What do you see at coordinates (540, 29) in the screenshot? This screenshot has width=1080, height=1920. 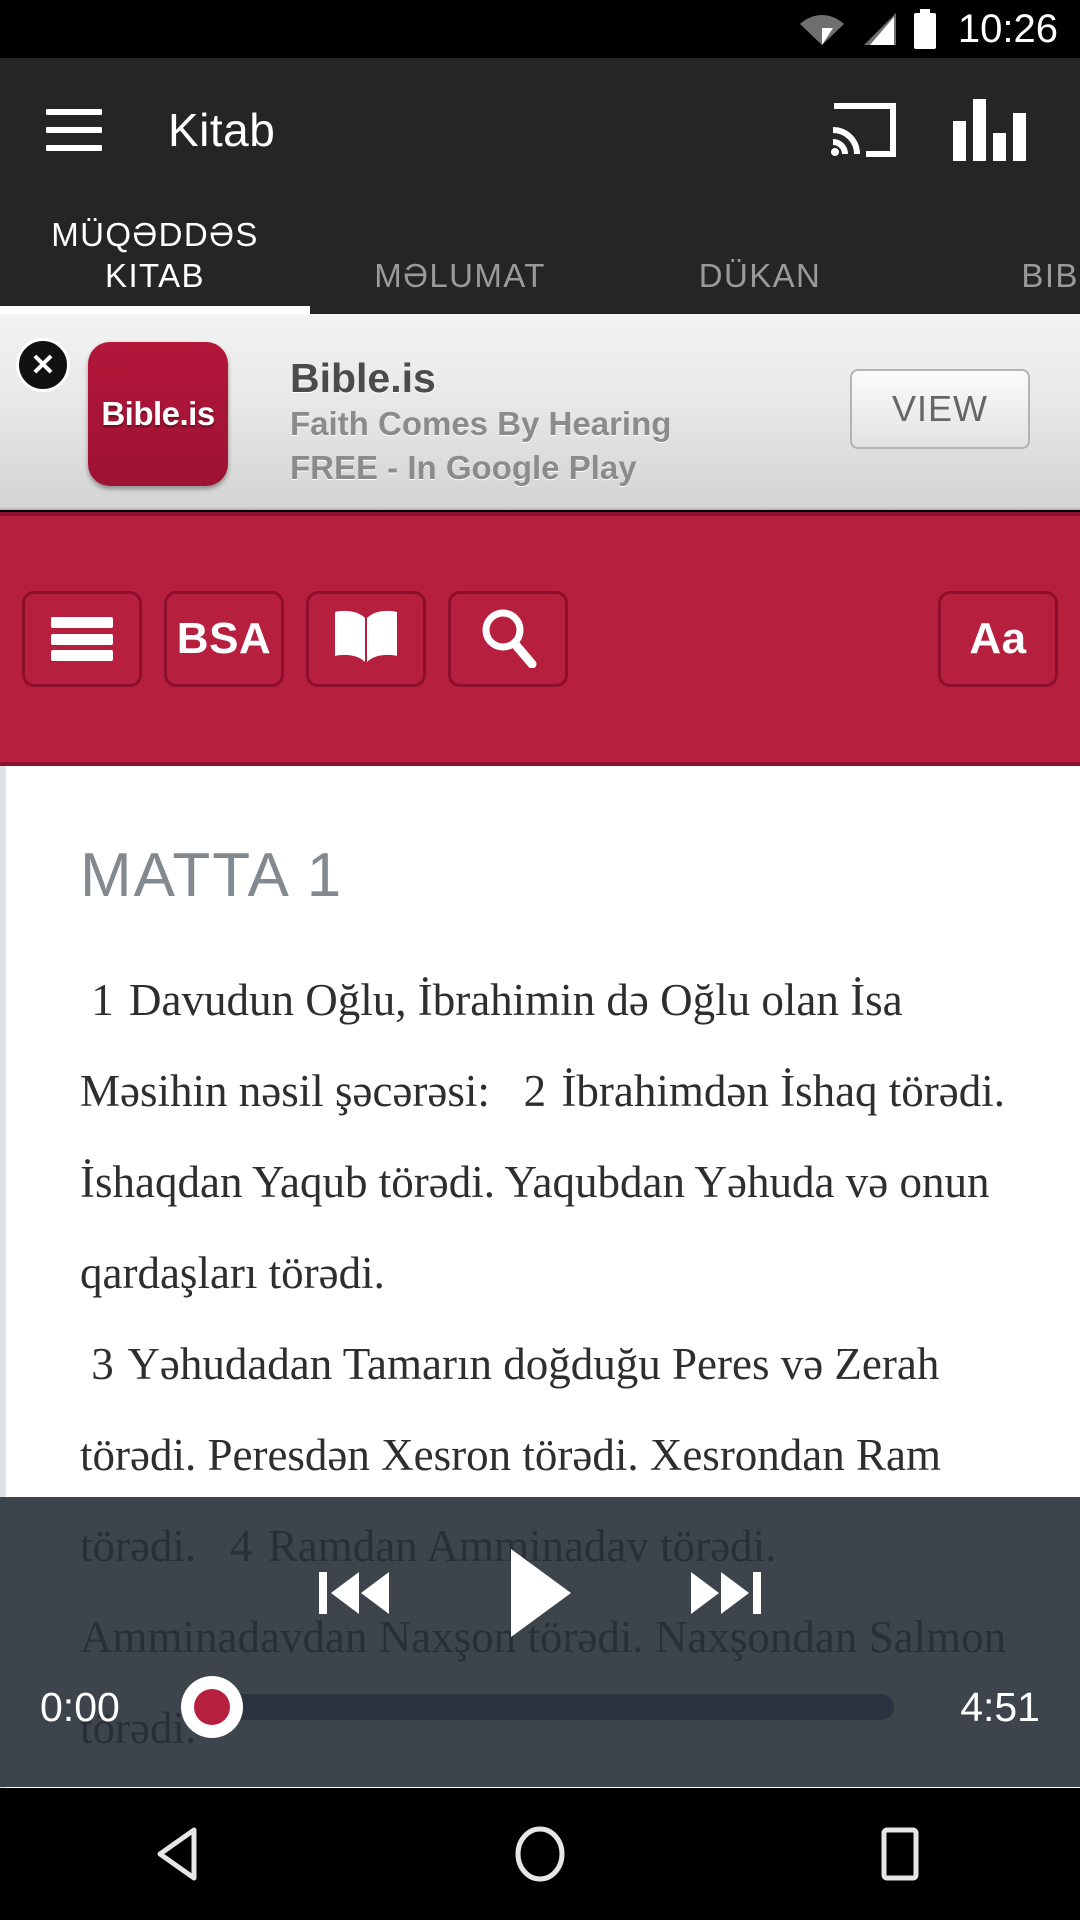 I see `status-bar: 10:26` at bounding box center [540, 29].